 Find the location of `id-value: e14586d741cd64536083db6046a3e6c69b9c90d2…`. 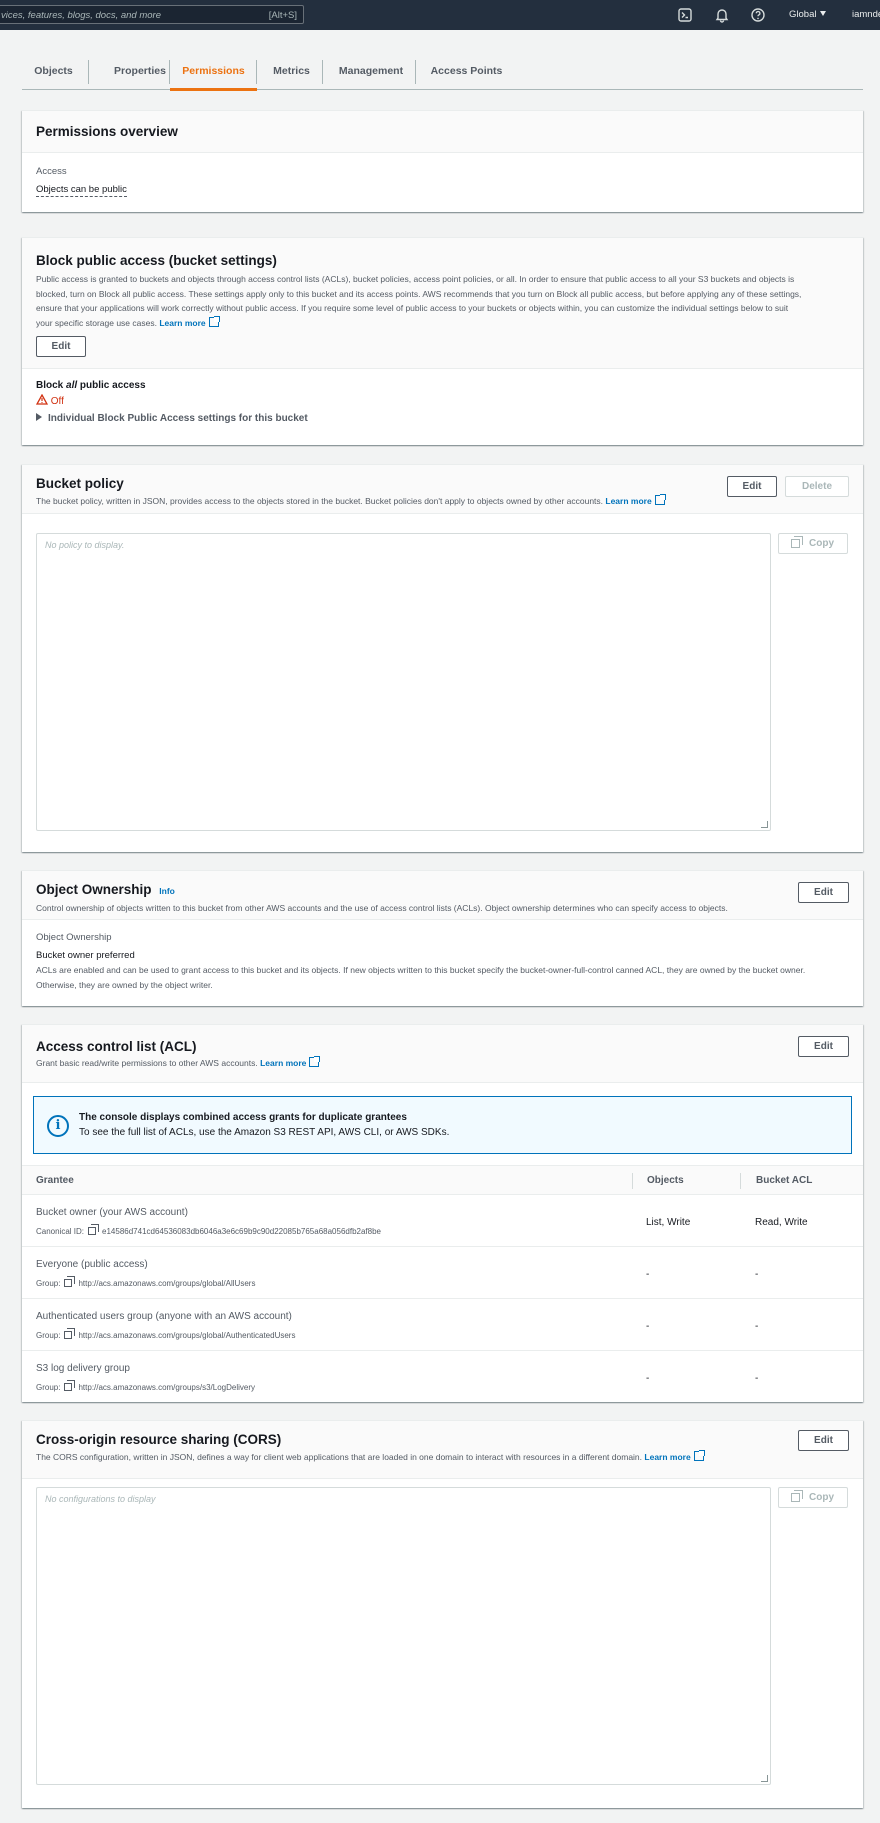

id-value: e14586d741cd64536083db6046a3e6c69b9c90d2… is located at coordinates (241, 1231).